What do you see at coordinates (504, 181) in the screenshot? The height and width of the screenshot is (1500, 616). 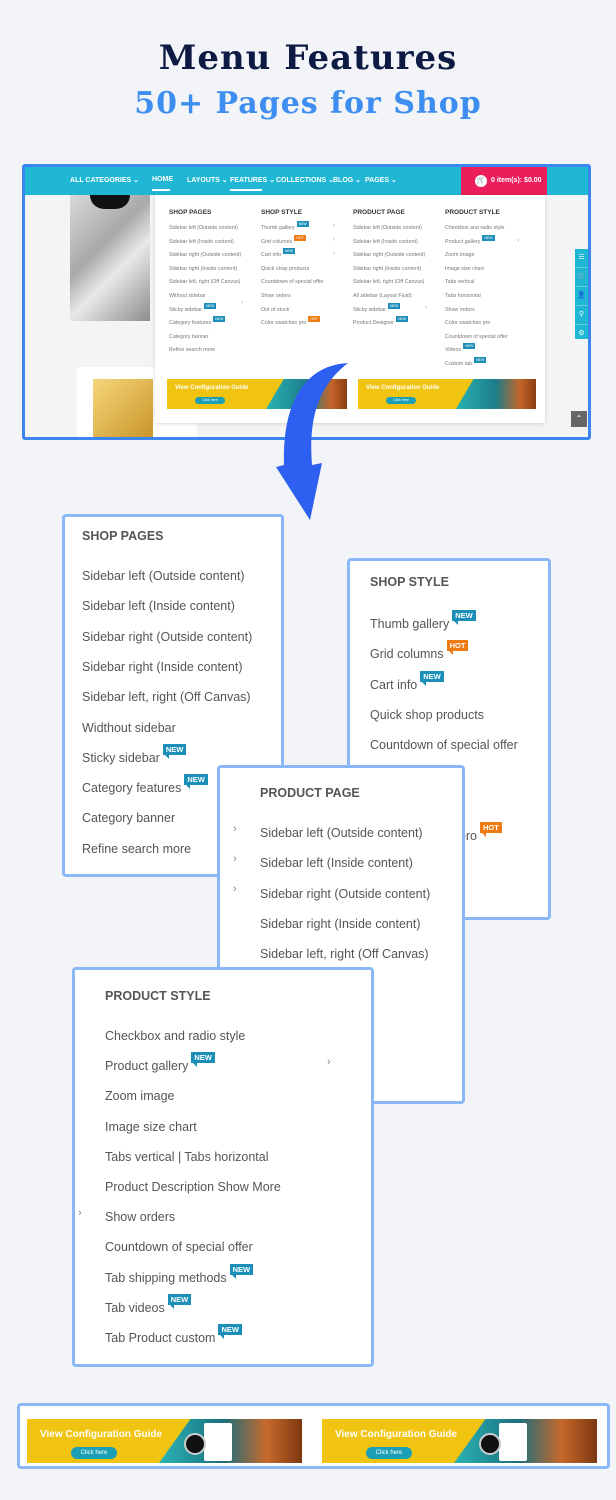 I see `cart-button: 🛒 0 item(s): $0.00` at bounding box center [504, 181].